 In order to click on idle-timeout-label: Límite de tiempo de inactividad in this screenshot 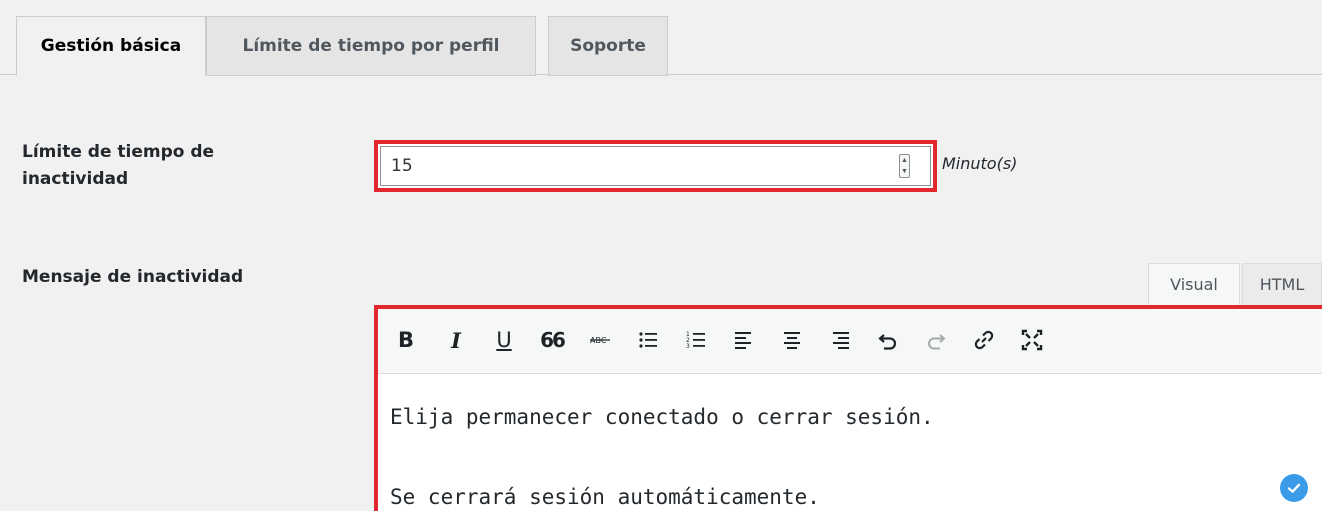, I will do `click(118, 166)`.